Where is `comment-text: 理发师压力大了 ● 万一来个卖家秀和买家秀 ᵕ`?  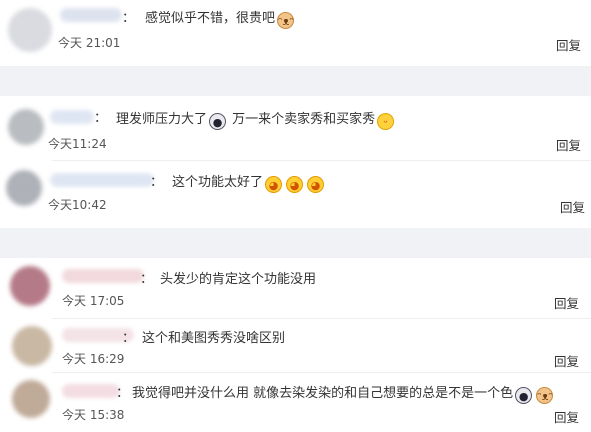 comment-text: 理发师压力大了 ● 万一来个卖家秀和买家秀 ᵕ is located at coordinates (256, 119).